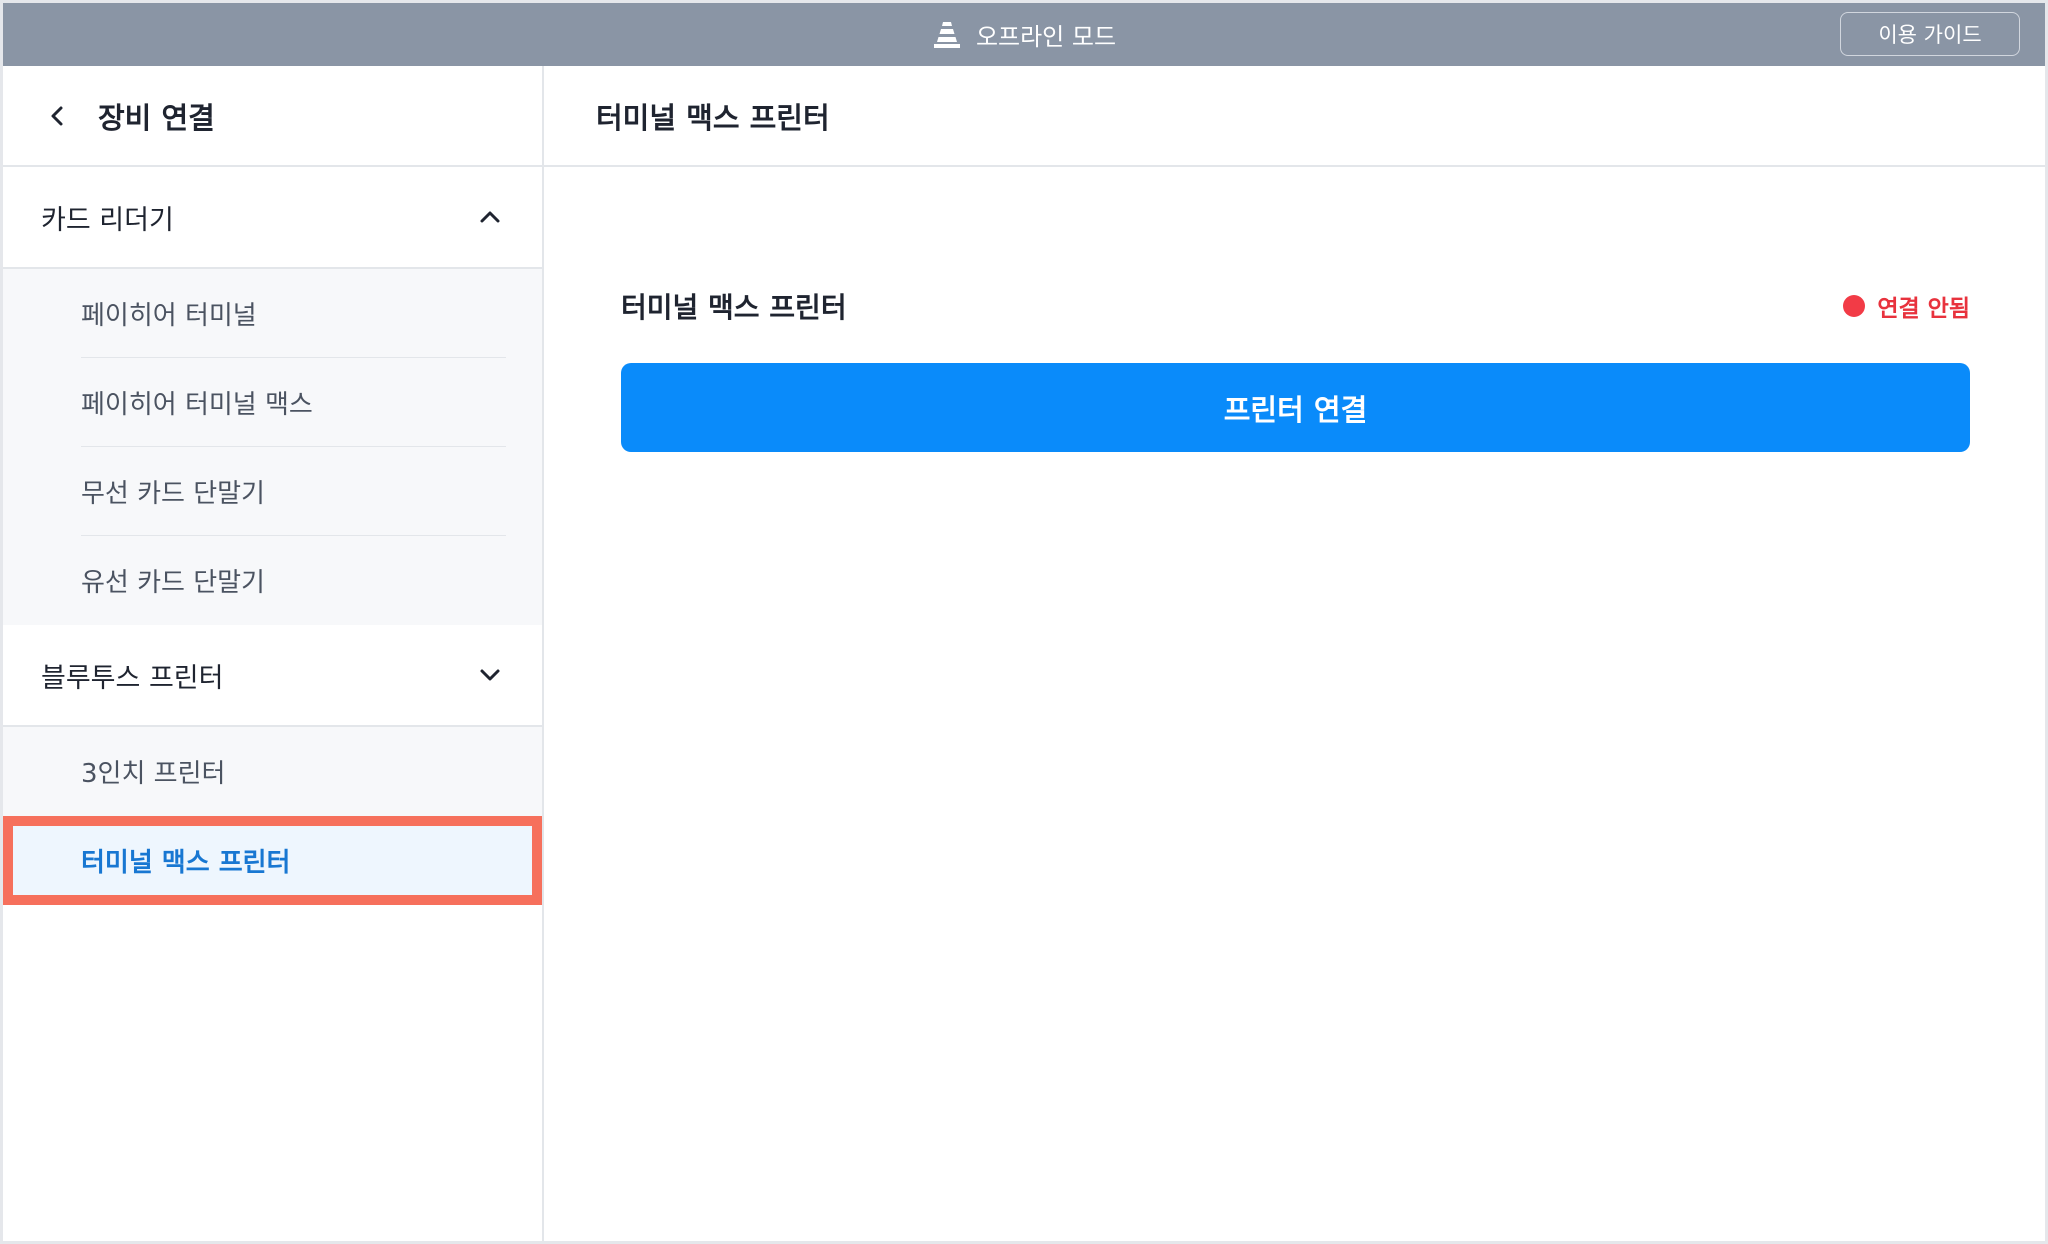  Describe the element at coordinates (1046, 37) in the screenshot. I see `offline-mode-label: 오프라인 모드` at that location.